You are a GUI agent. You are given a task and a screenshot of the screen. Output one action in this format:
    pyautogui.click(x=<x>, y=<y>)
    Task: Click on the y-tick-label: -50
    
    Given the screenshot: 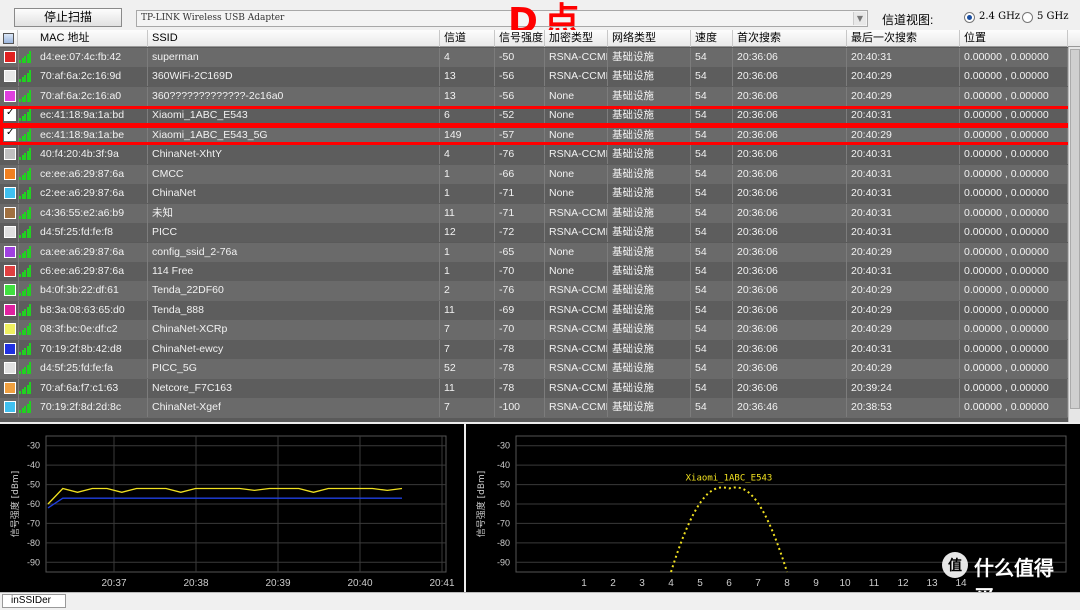 What is the action you would take?
    pyautogui.click(x=33, y=485)
    